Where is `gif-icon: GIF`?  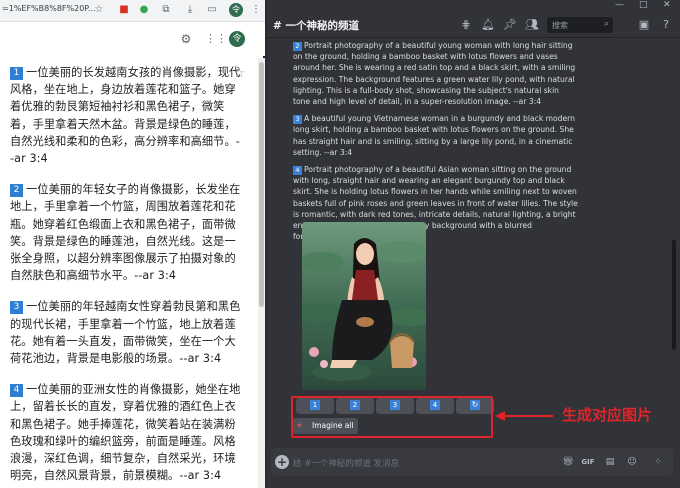 gif-icon: GIF is located at coordinates (588, 462).